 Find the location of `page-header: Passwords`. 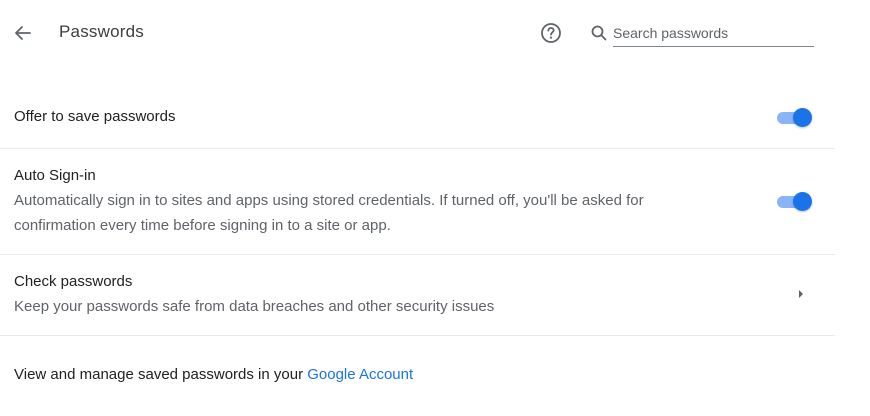

page-header: Passwords is located at coordinates (417, 32).